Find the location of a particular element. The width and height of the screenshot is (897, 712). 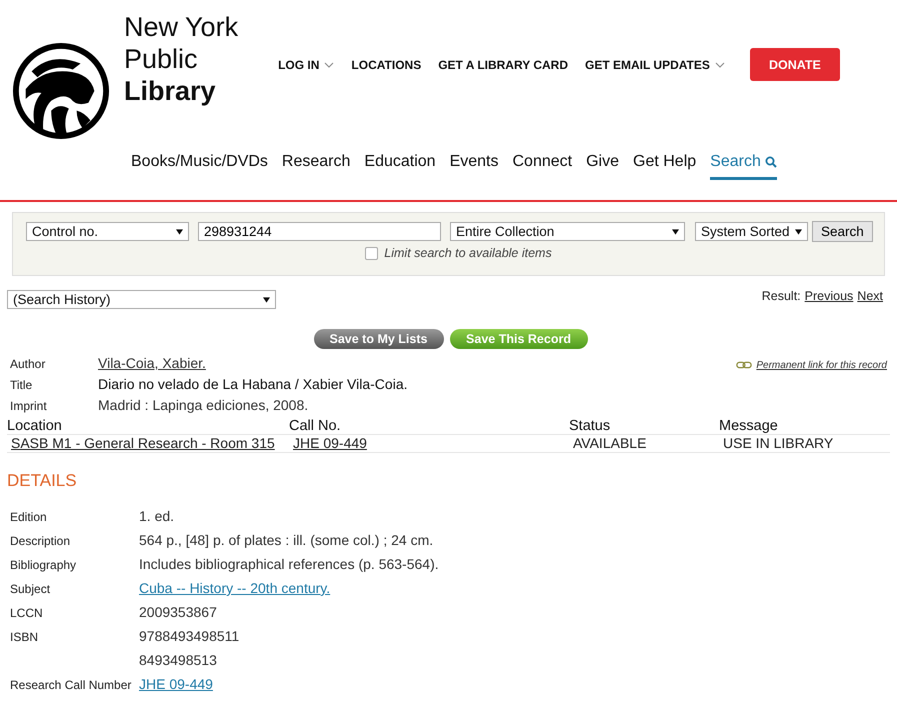

result-label: Result: is located at coordinates (781, 296).